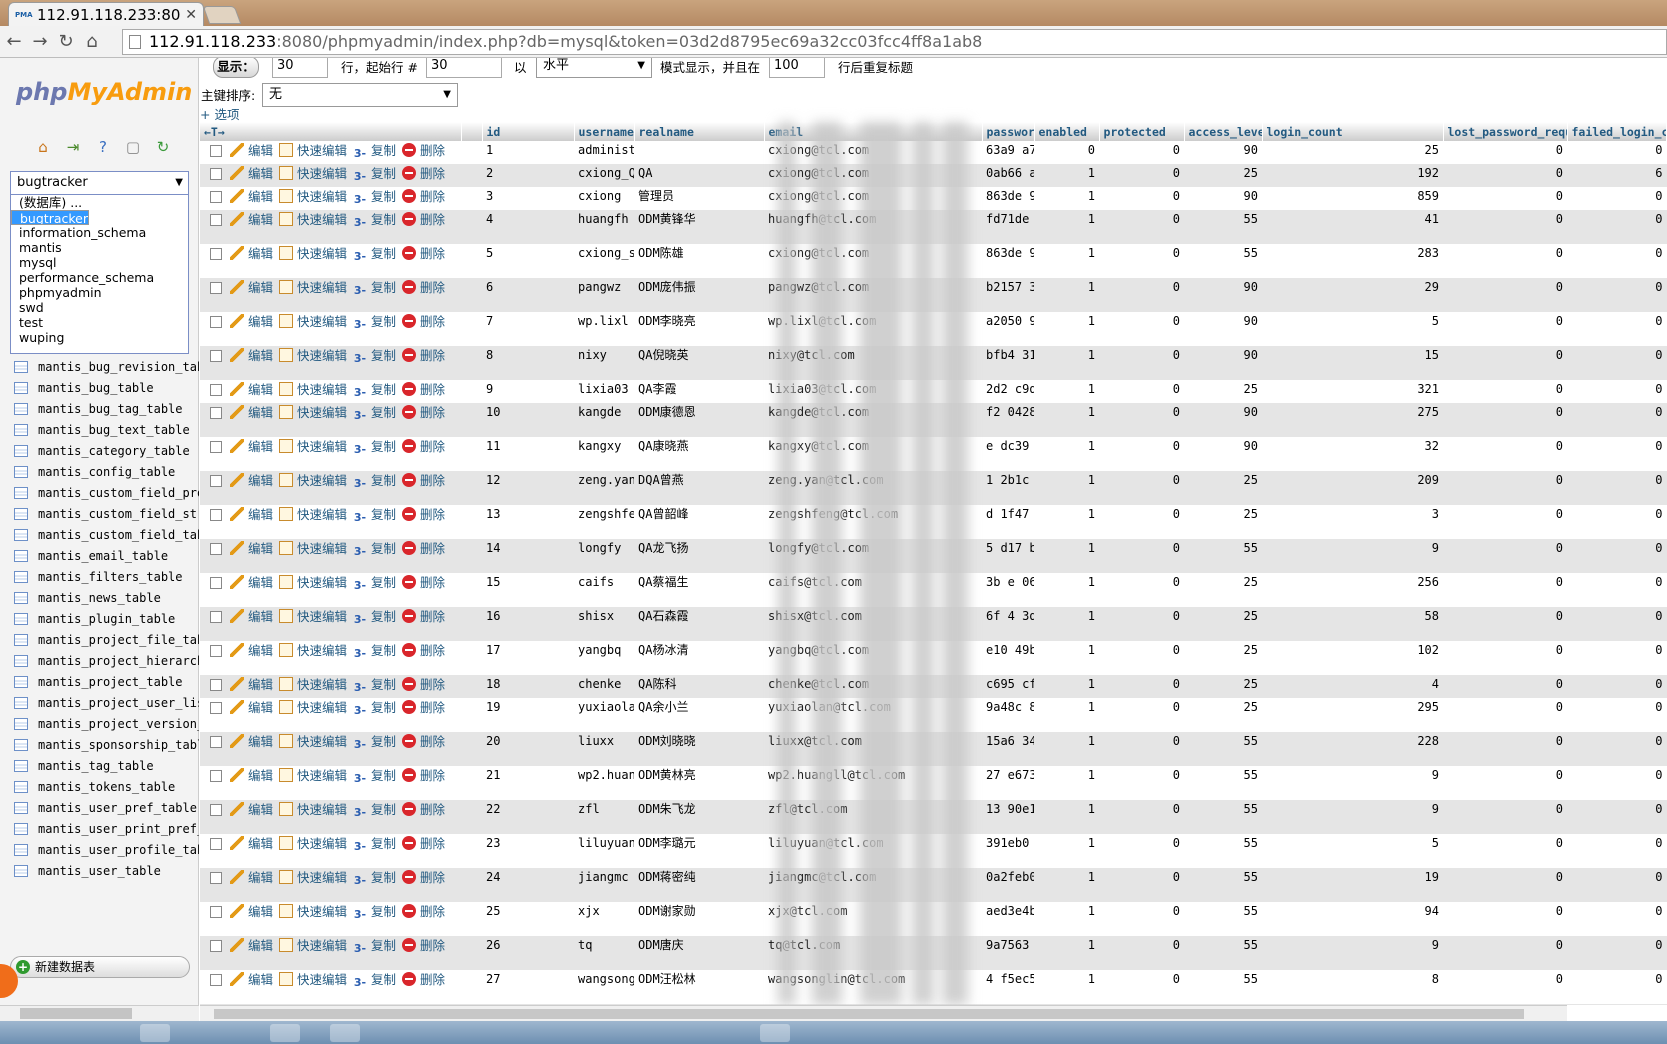  Describe the element at coordinates (528, 175) in the screenshot. I see `cell-id: 2` at that location.